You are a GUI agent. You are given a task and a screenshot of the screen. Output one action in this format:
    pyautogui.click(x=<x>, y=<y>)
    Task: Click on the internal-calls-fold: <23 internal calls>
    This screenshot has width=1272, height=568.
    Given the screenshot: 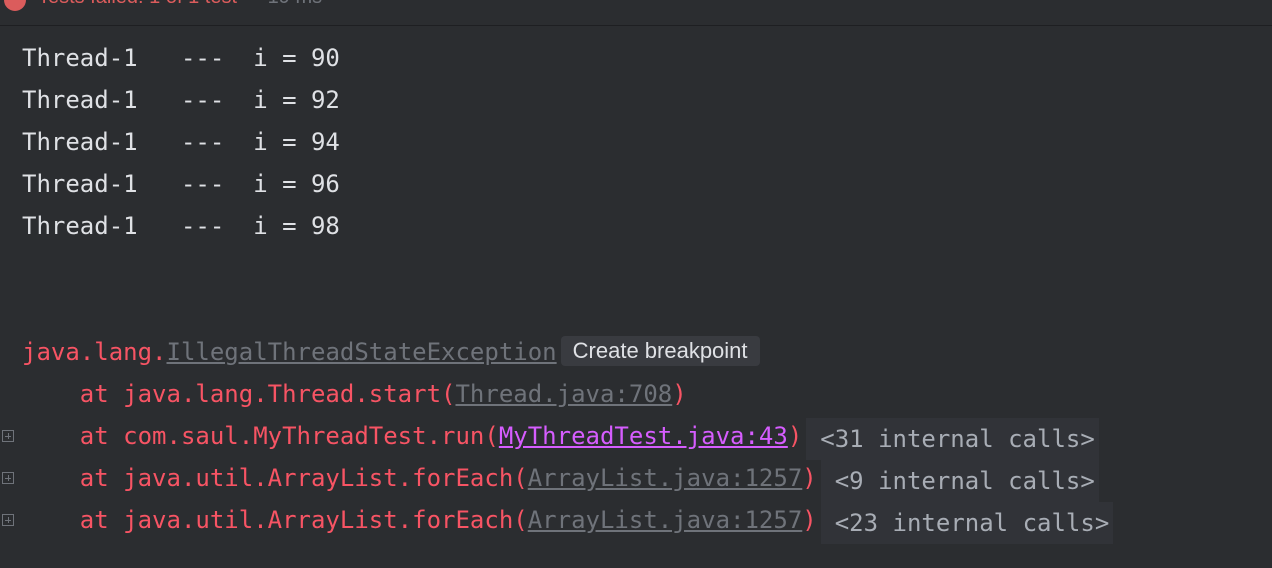 What is the action you would take?
    pyautogui.click(x=967, y=523)
    